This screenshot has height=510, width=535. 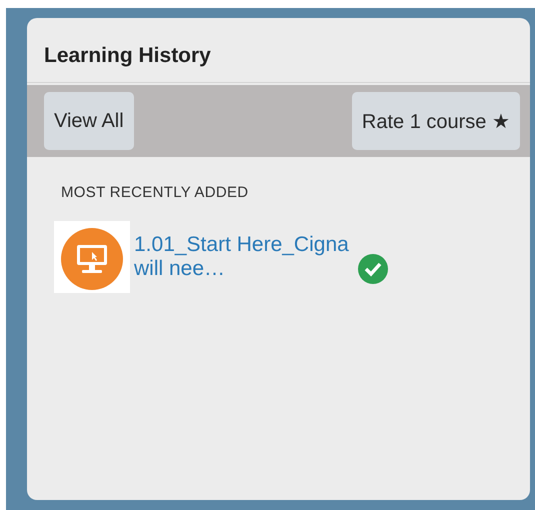 What do you see at coordinates (92, 257) in the screenshot?
I see `monitor-icon` at bounding box center [92, 257].